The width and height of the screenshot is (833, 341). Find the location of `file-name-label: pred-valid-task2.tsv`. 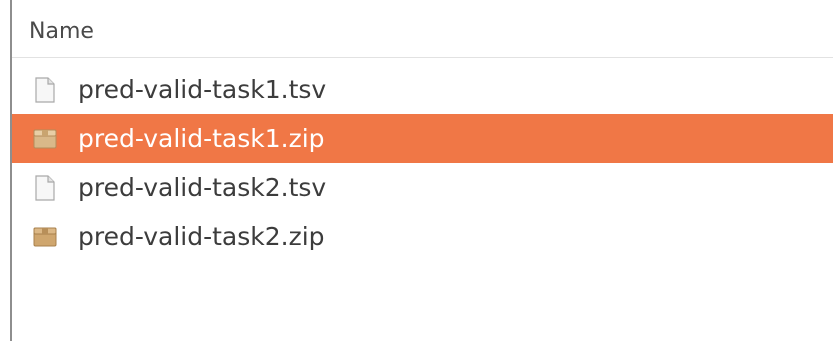

file-name-label: pred-valid-task2.tsv is located at coordinates (202, 187).